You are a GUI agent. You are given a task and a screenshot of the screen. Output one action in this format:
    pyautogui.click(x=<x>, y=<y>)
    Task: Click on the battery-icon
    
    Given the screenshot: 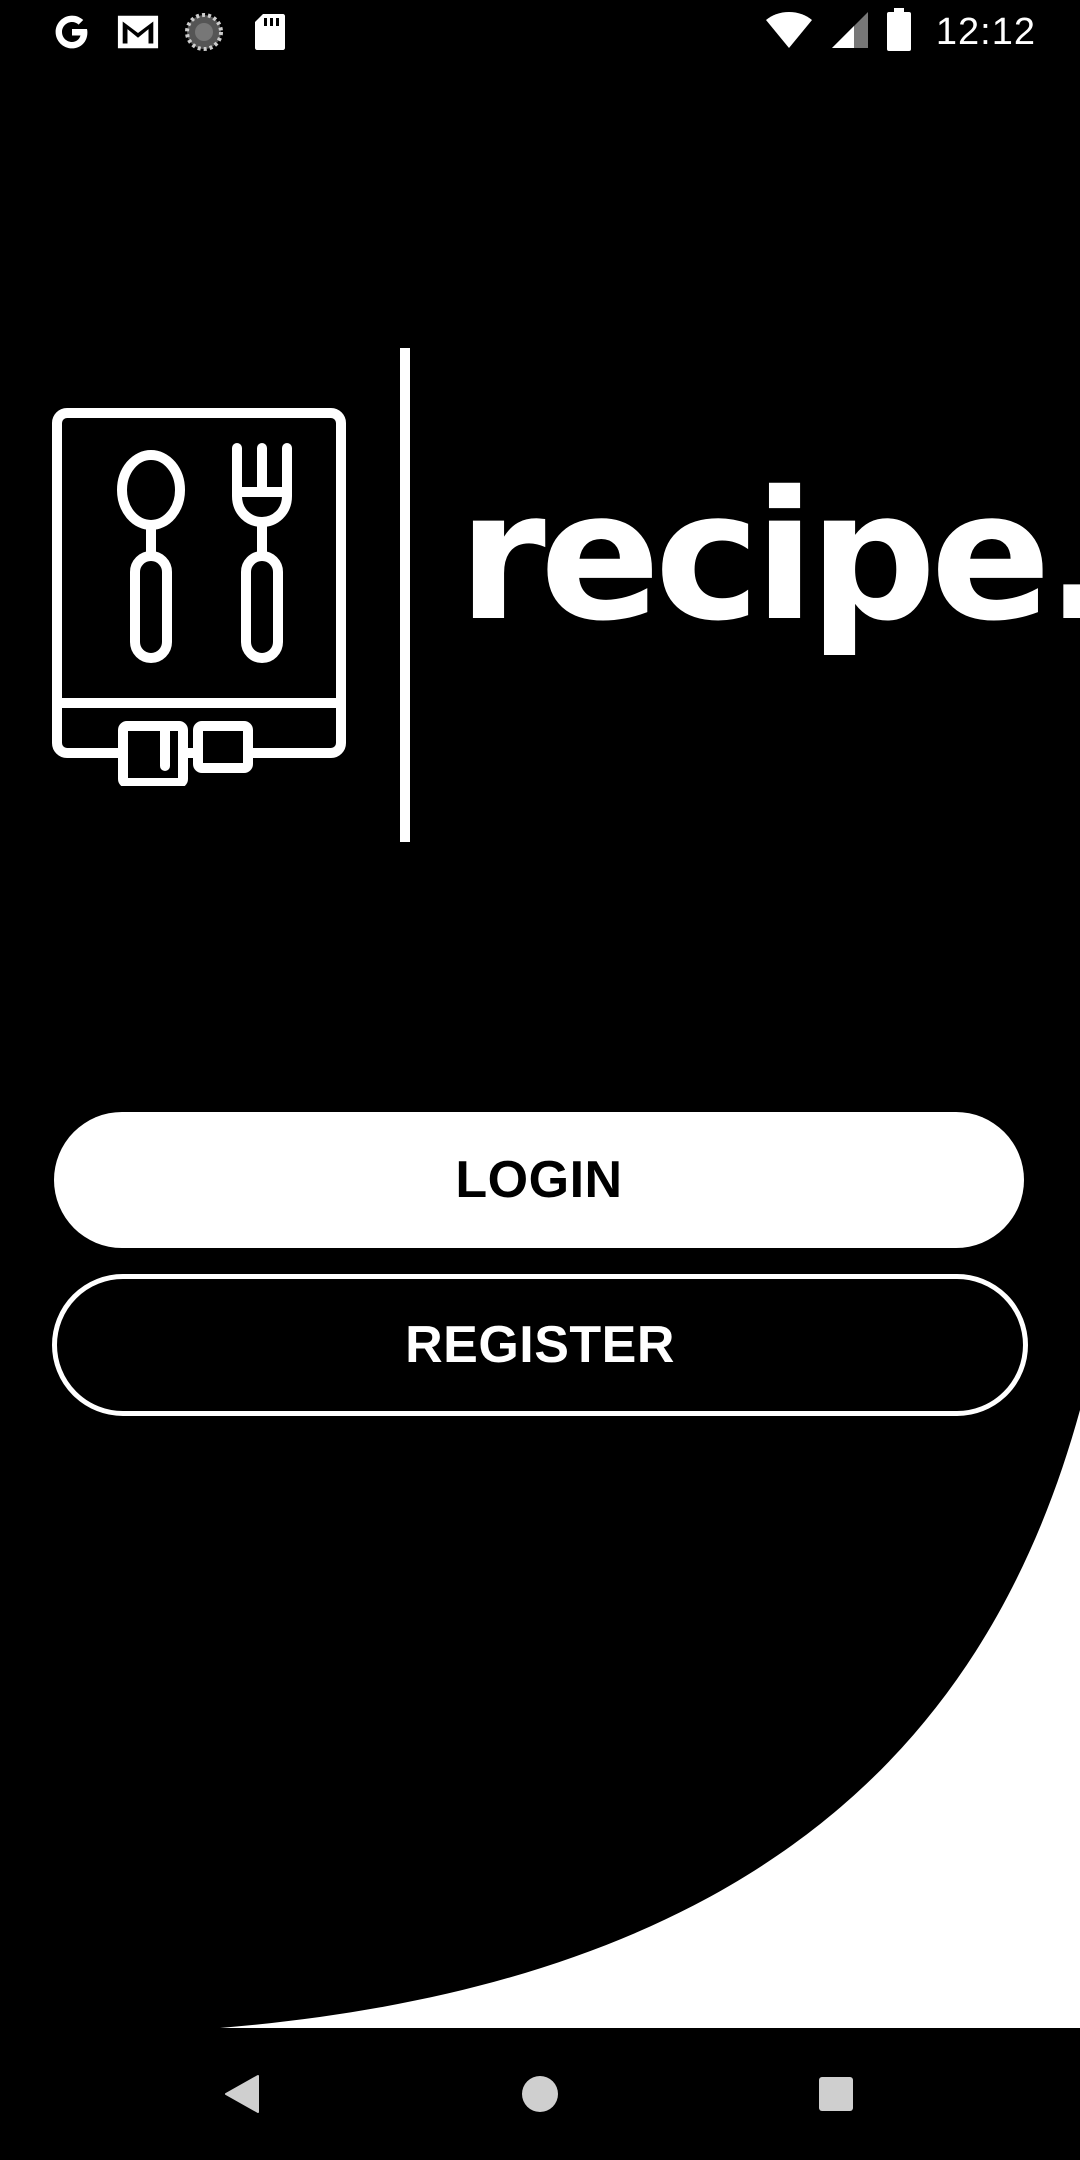 What is the action you would take?
    pyautogui.click(x=899, y=32)
    